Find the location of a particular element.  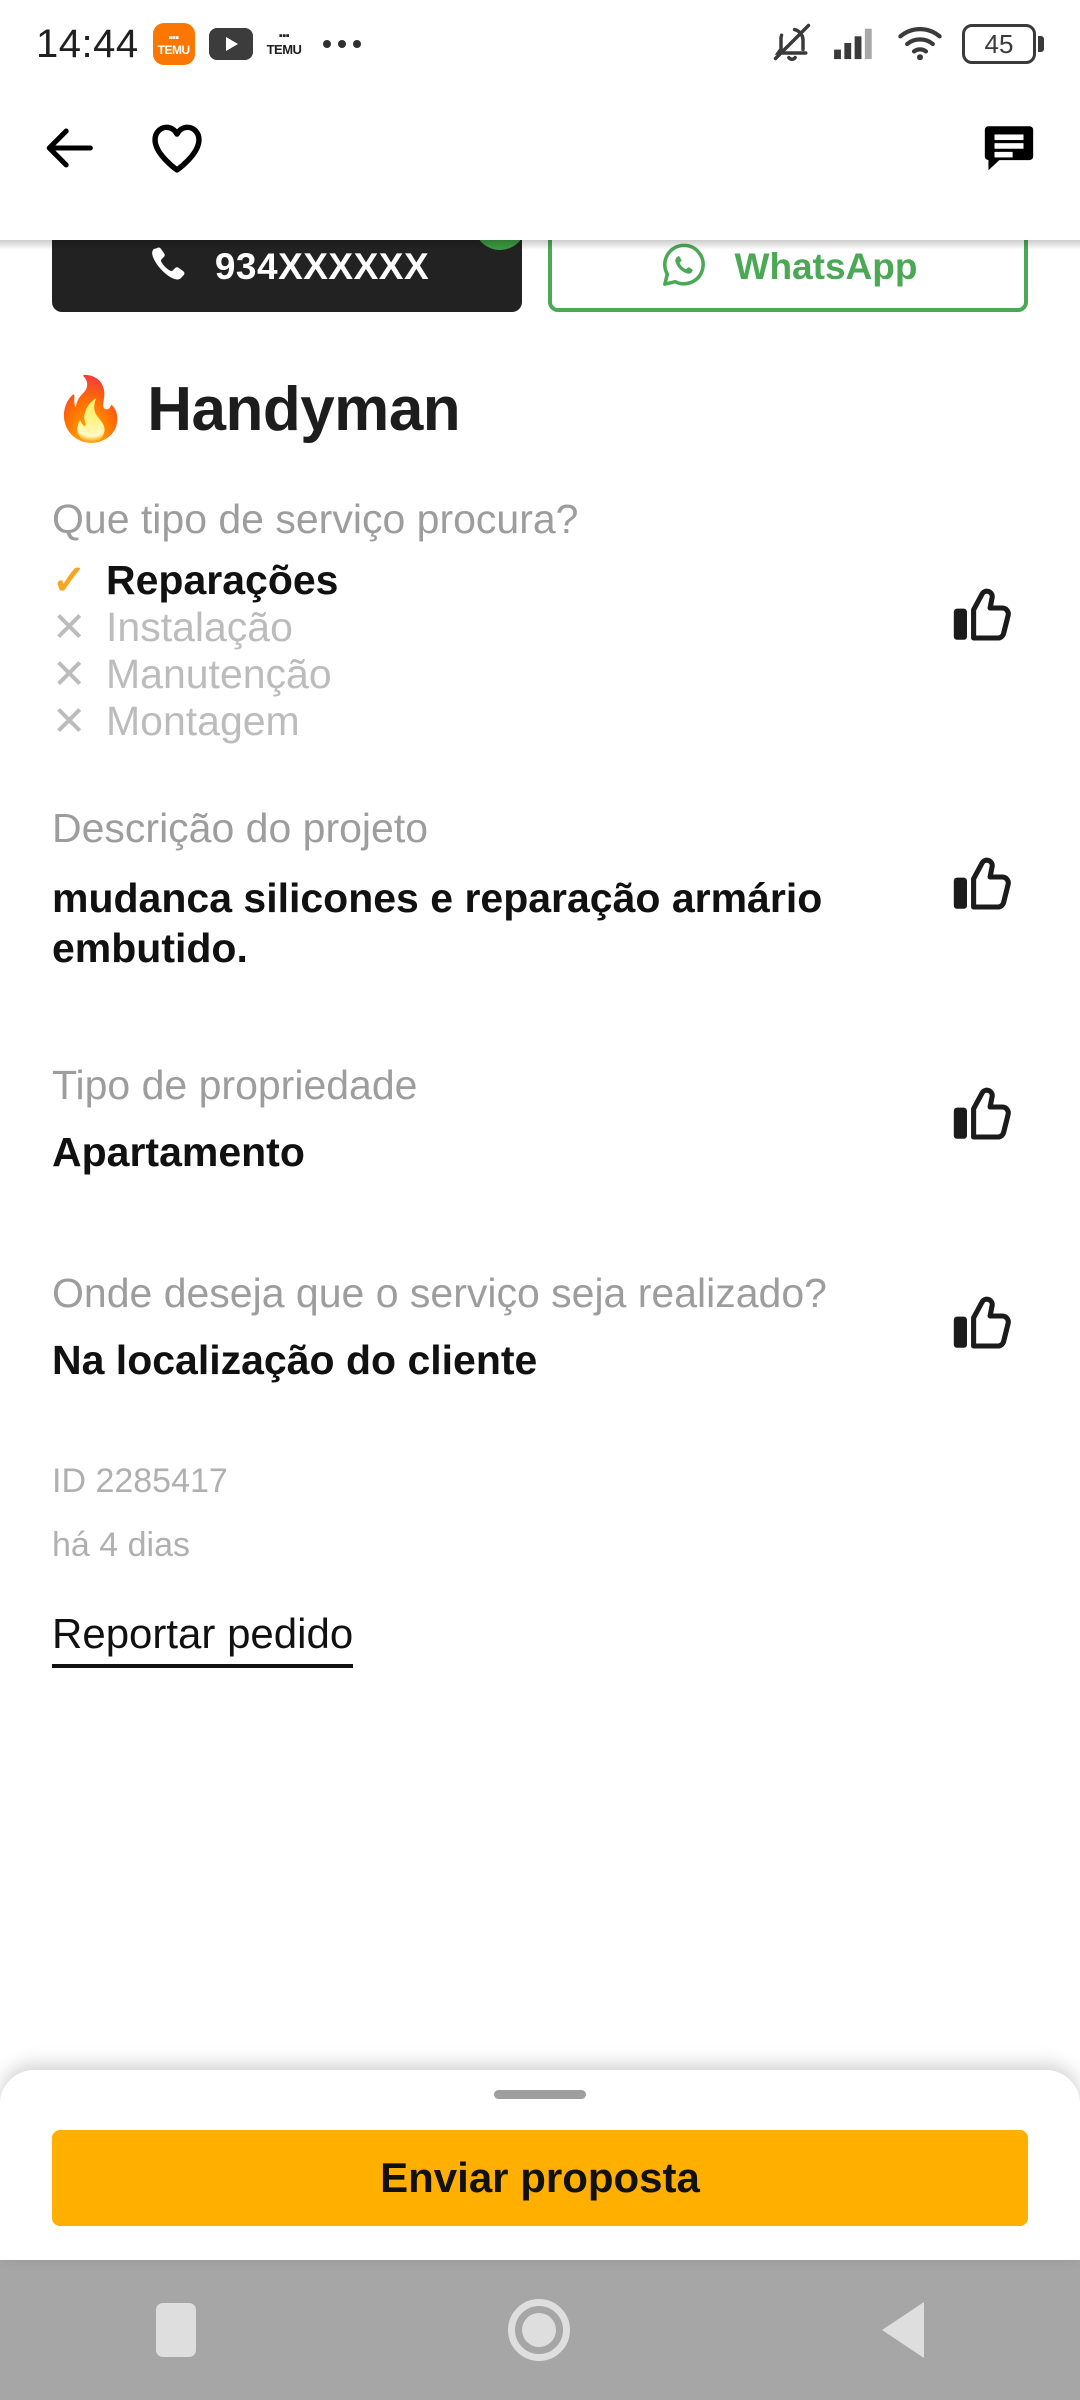

contact-actions: 934XXXXXX WhatsApp is located at coordinates (540, 276).